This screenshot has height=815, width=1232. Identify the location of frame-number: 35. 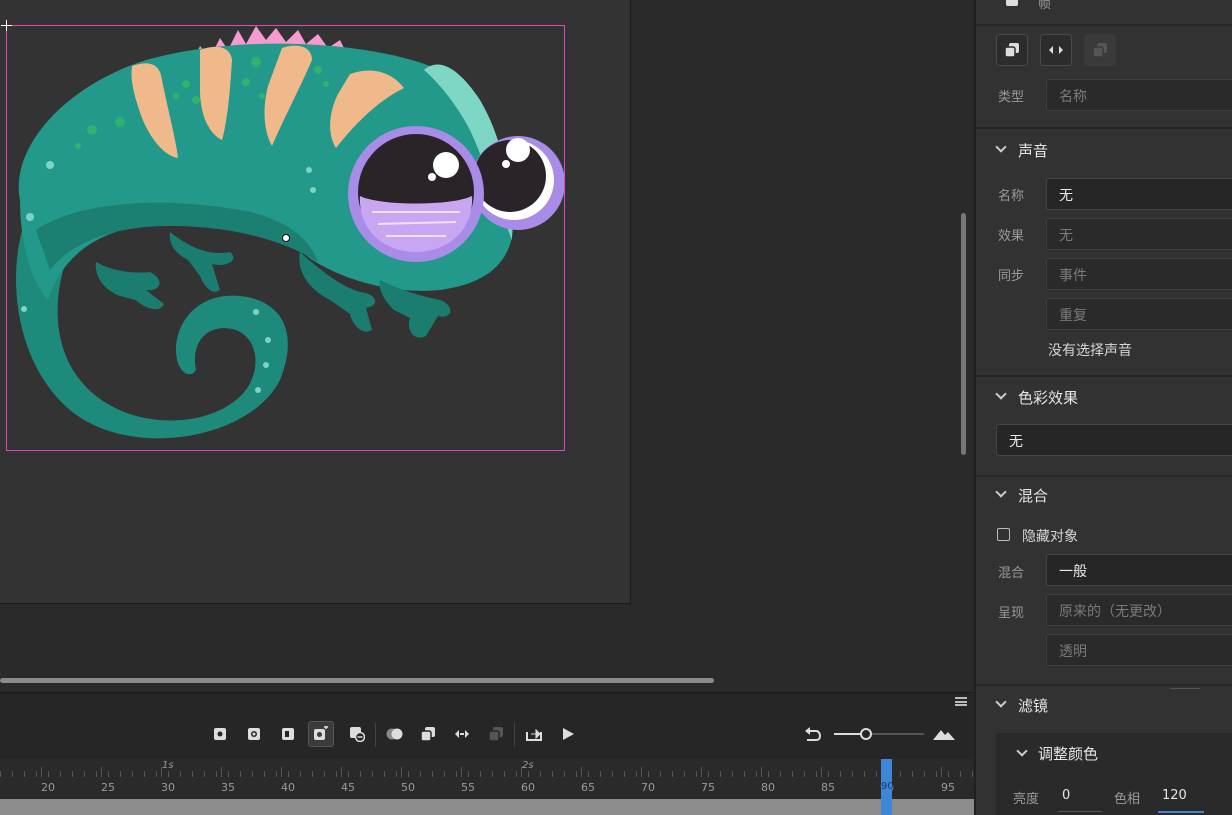
(228, 787).